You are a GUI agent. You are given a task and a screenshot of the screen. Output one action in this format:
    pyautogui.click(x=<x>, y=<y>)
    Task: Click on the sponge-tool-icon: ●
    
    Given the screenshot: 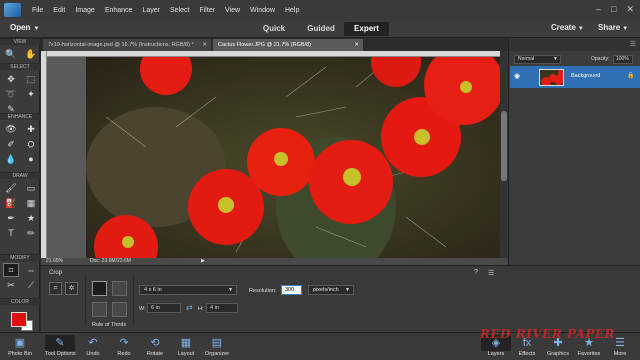 What is the action you would take?
    pyautogui.click(x=31, y=159)
    